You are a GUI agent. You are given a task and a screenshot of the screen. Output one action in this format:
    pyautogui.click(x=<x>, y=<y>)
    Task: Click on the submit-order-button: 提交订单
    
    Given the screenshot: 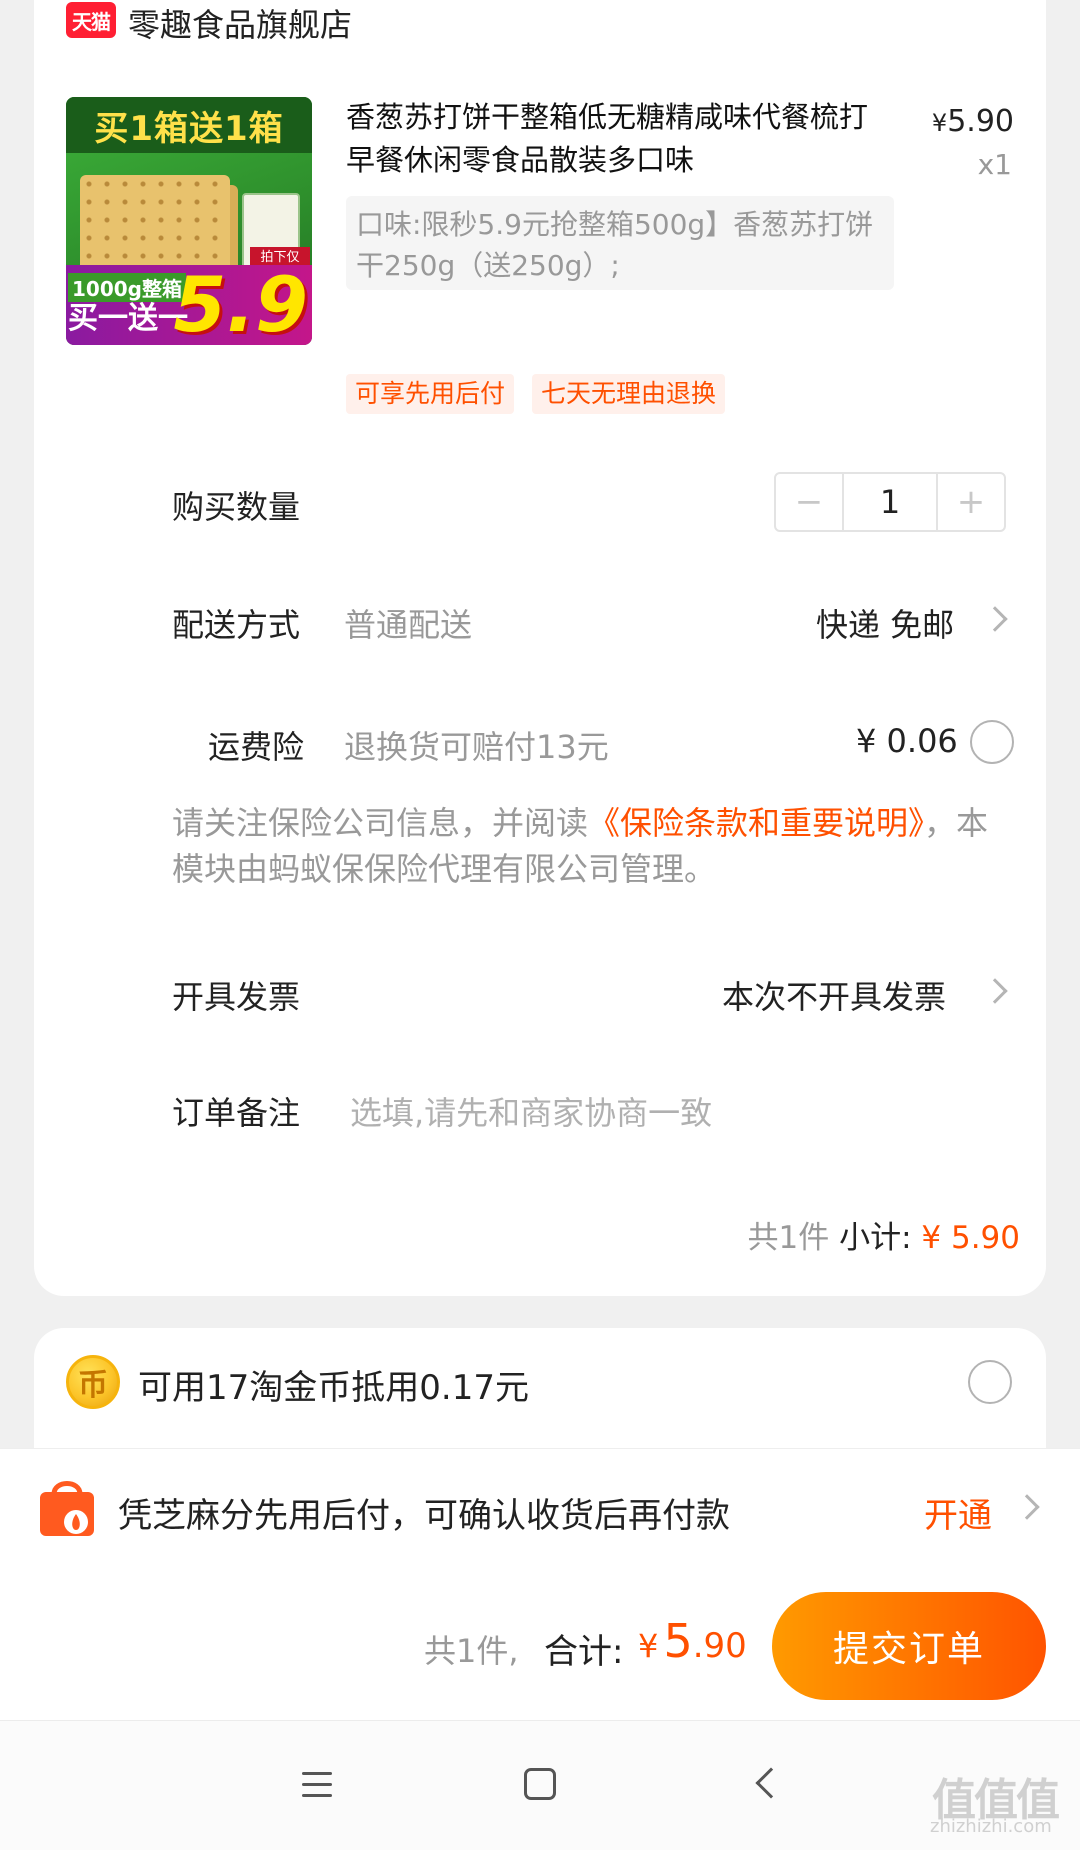 What is the action you would take?
    pyautogui.click(x=909, y=1646)
    